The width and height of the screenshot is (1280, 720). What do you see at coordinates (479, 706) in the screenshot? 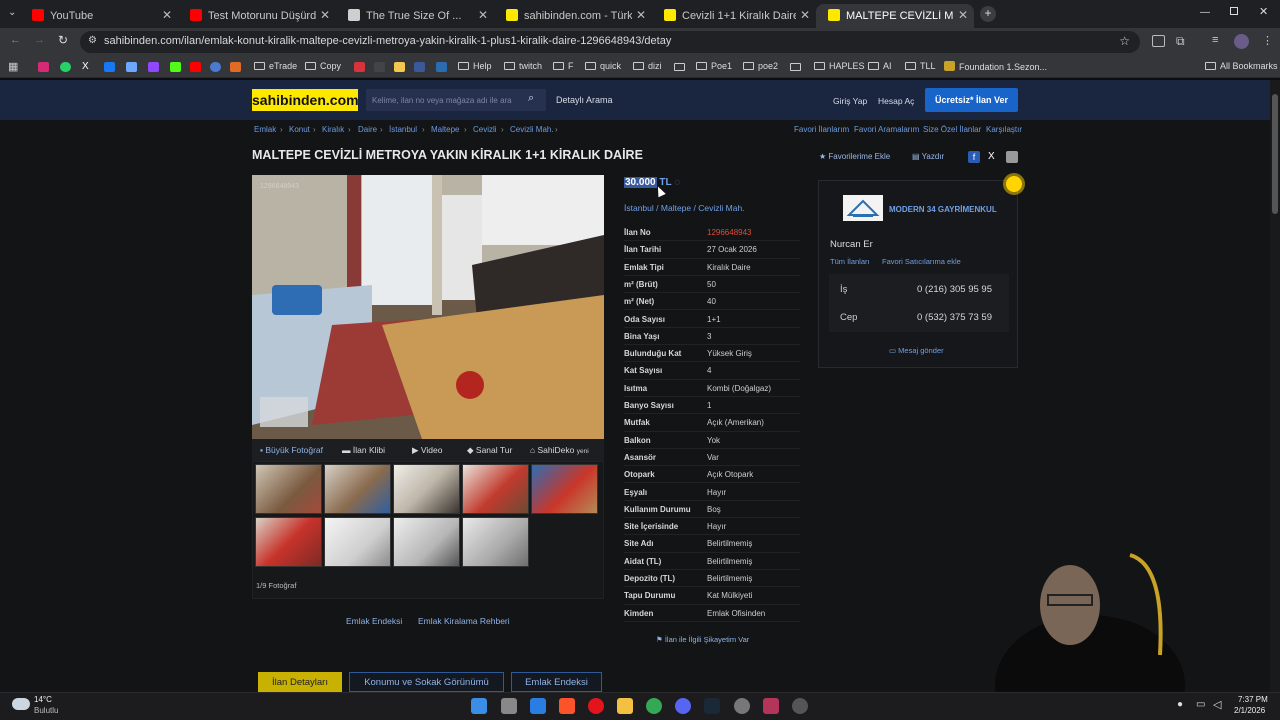
I see `windows-start-icon` at bounding box center [479, 706].